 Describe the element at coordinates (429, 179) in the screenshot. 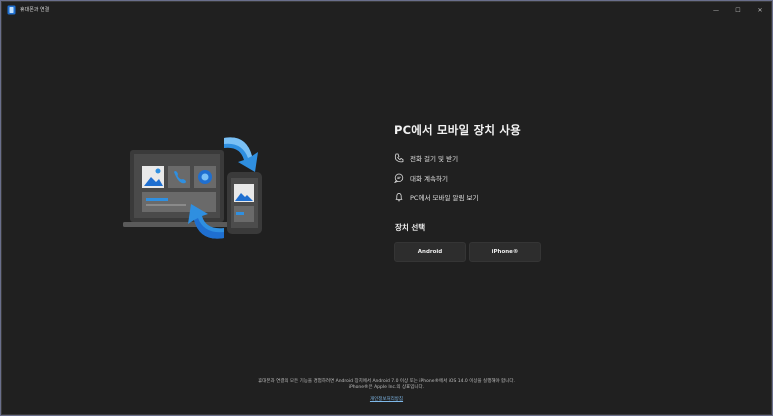

I see `feature-label: 대화 계속하기` at that location.